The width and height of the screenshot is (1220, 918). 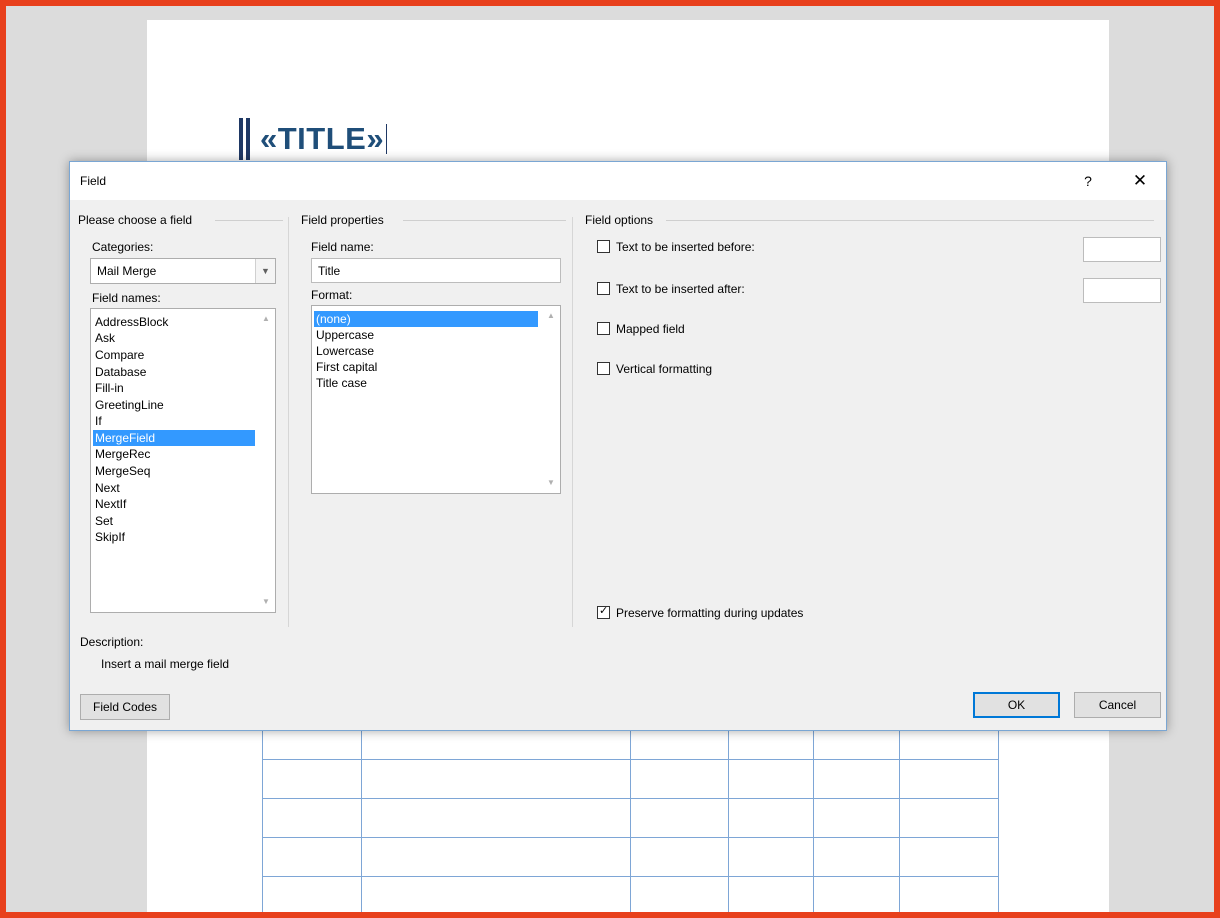 I want to click on list-item: If, so click(x=97, y=421).